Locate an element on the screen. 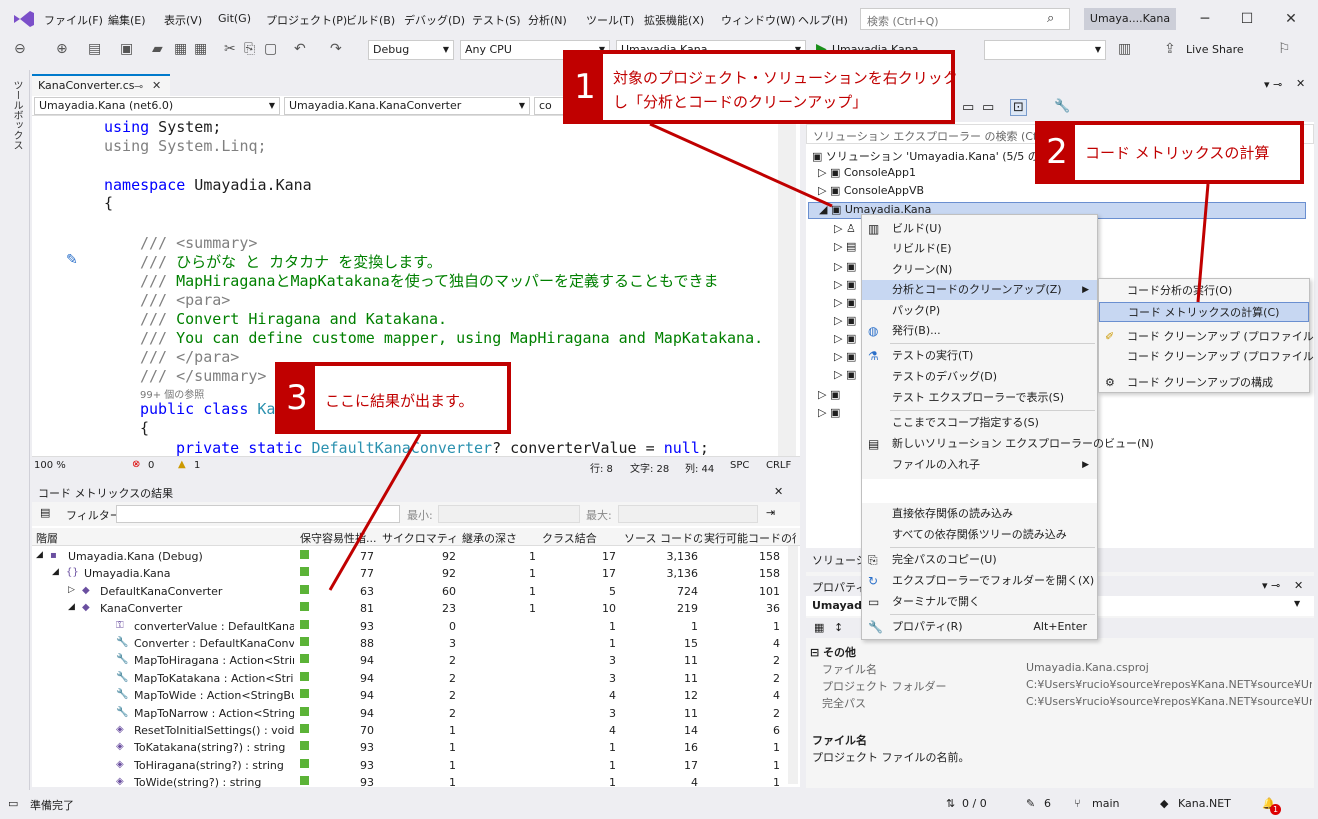  toolbar-empty-select: ▼ is located at coordinates (1045, 50).